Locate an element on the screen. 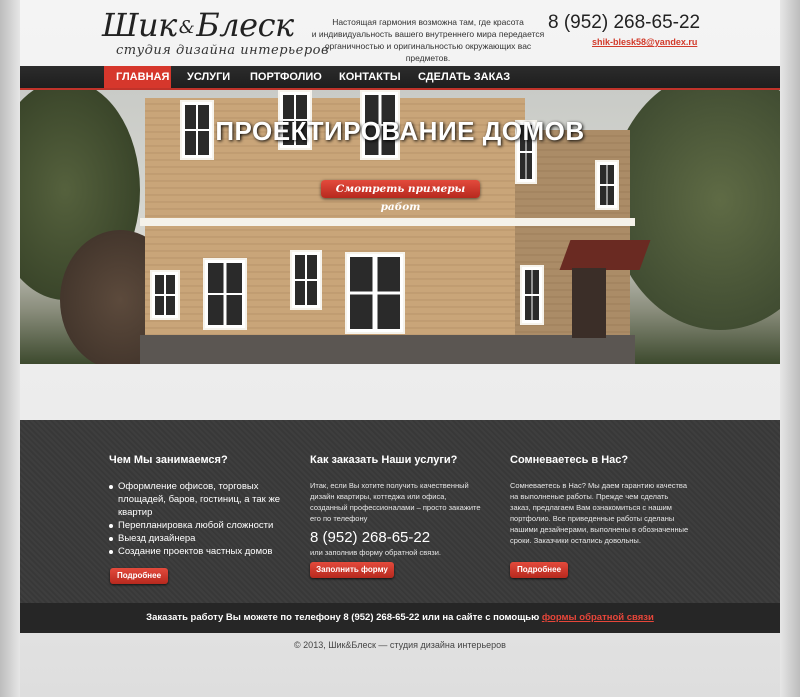  door-image is located at coordinates (589, 303).